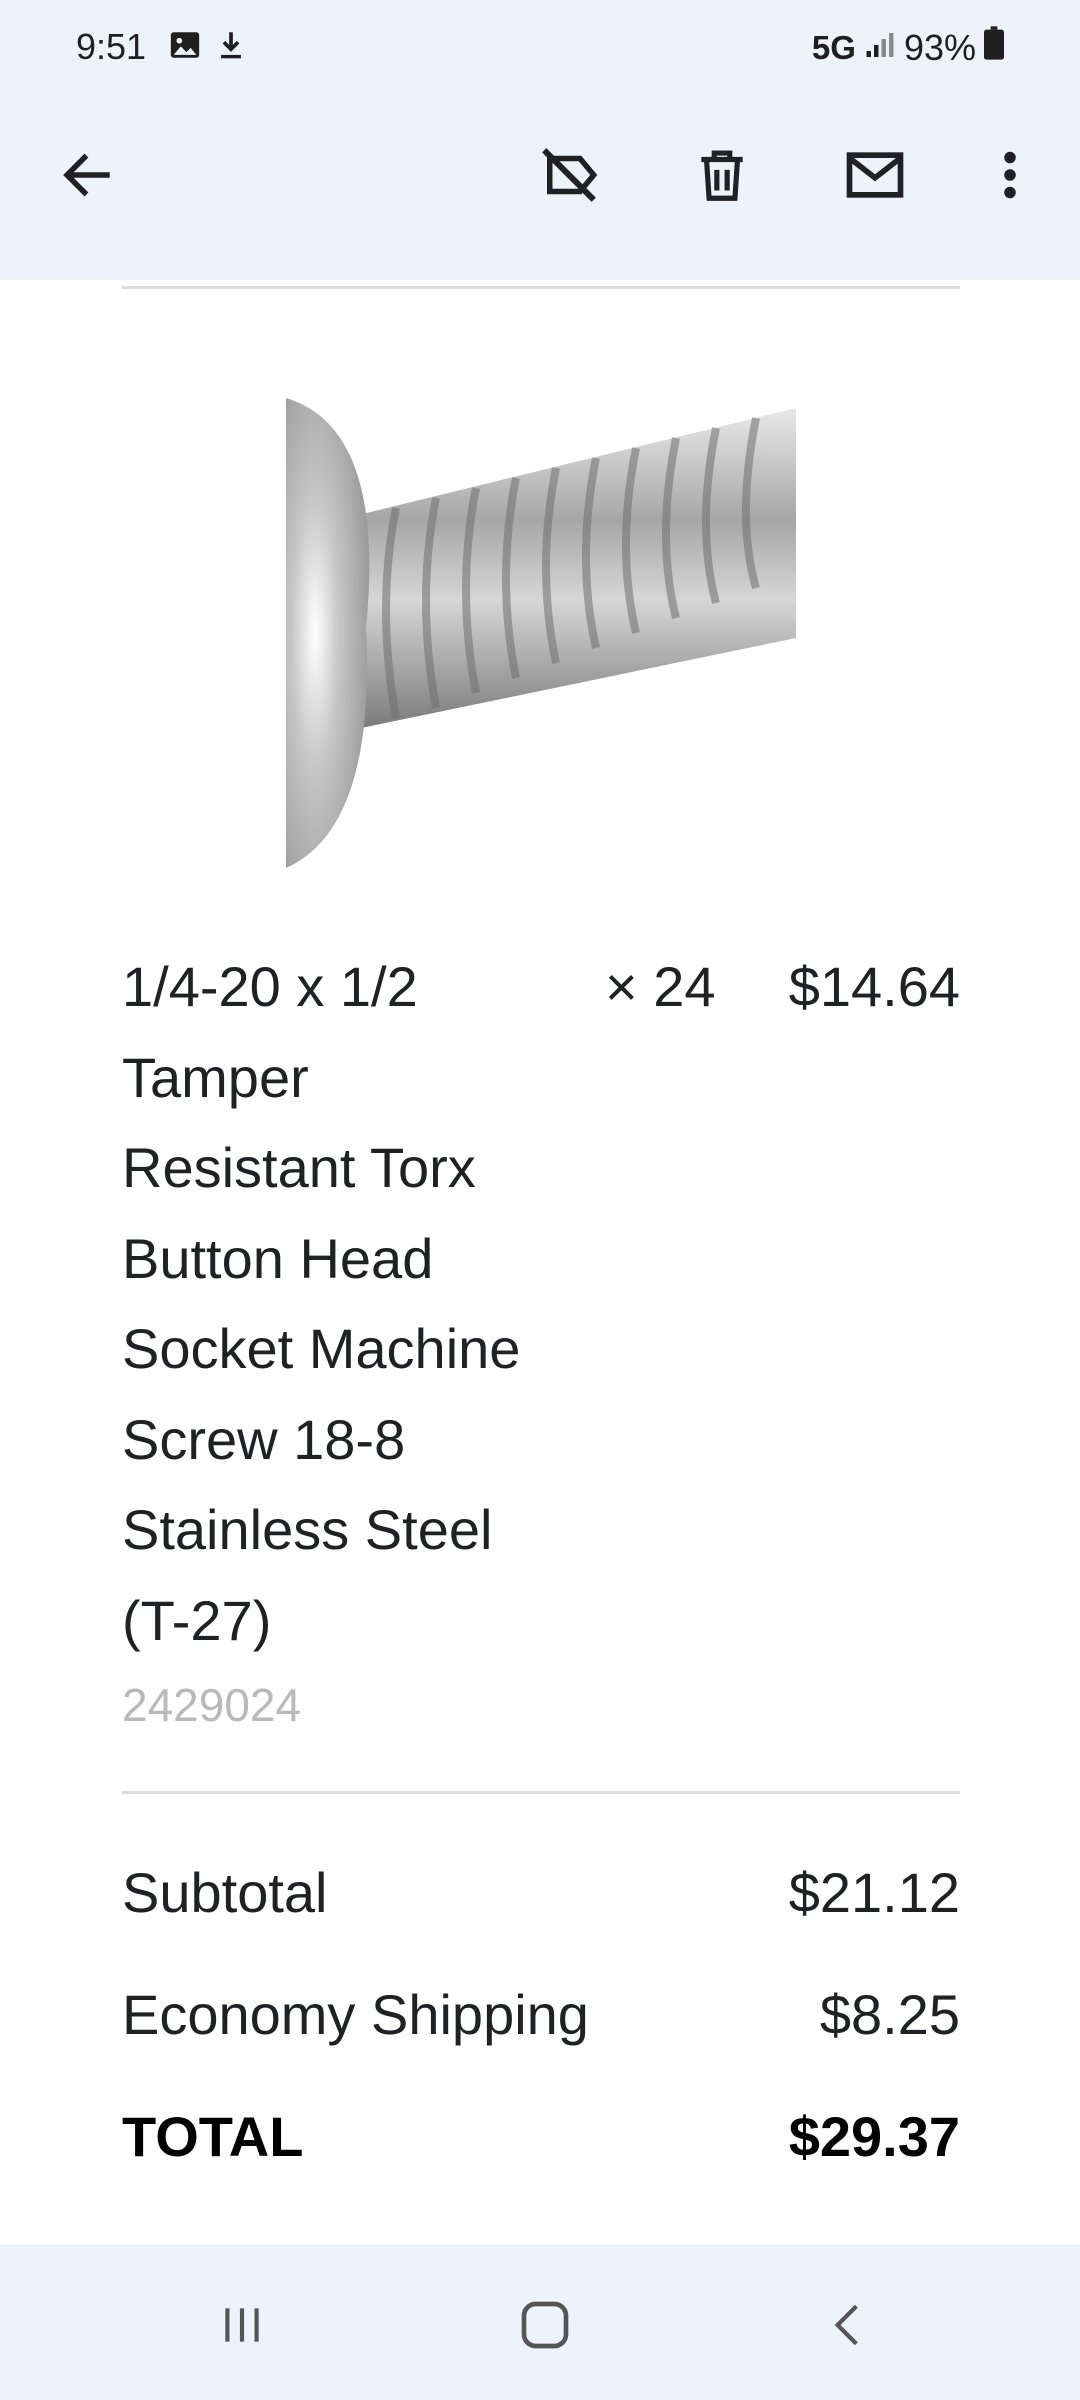  Describe the element at coordinates (87, 175) in the screenshot. I see `back-arrow-icon` at that location.